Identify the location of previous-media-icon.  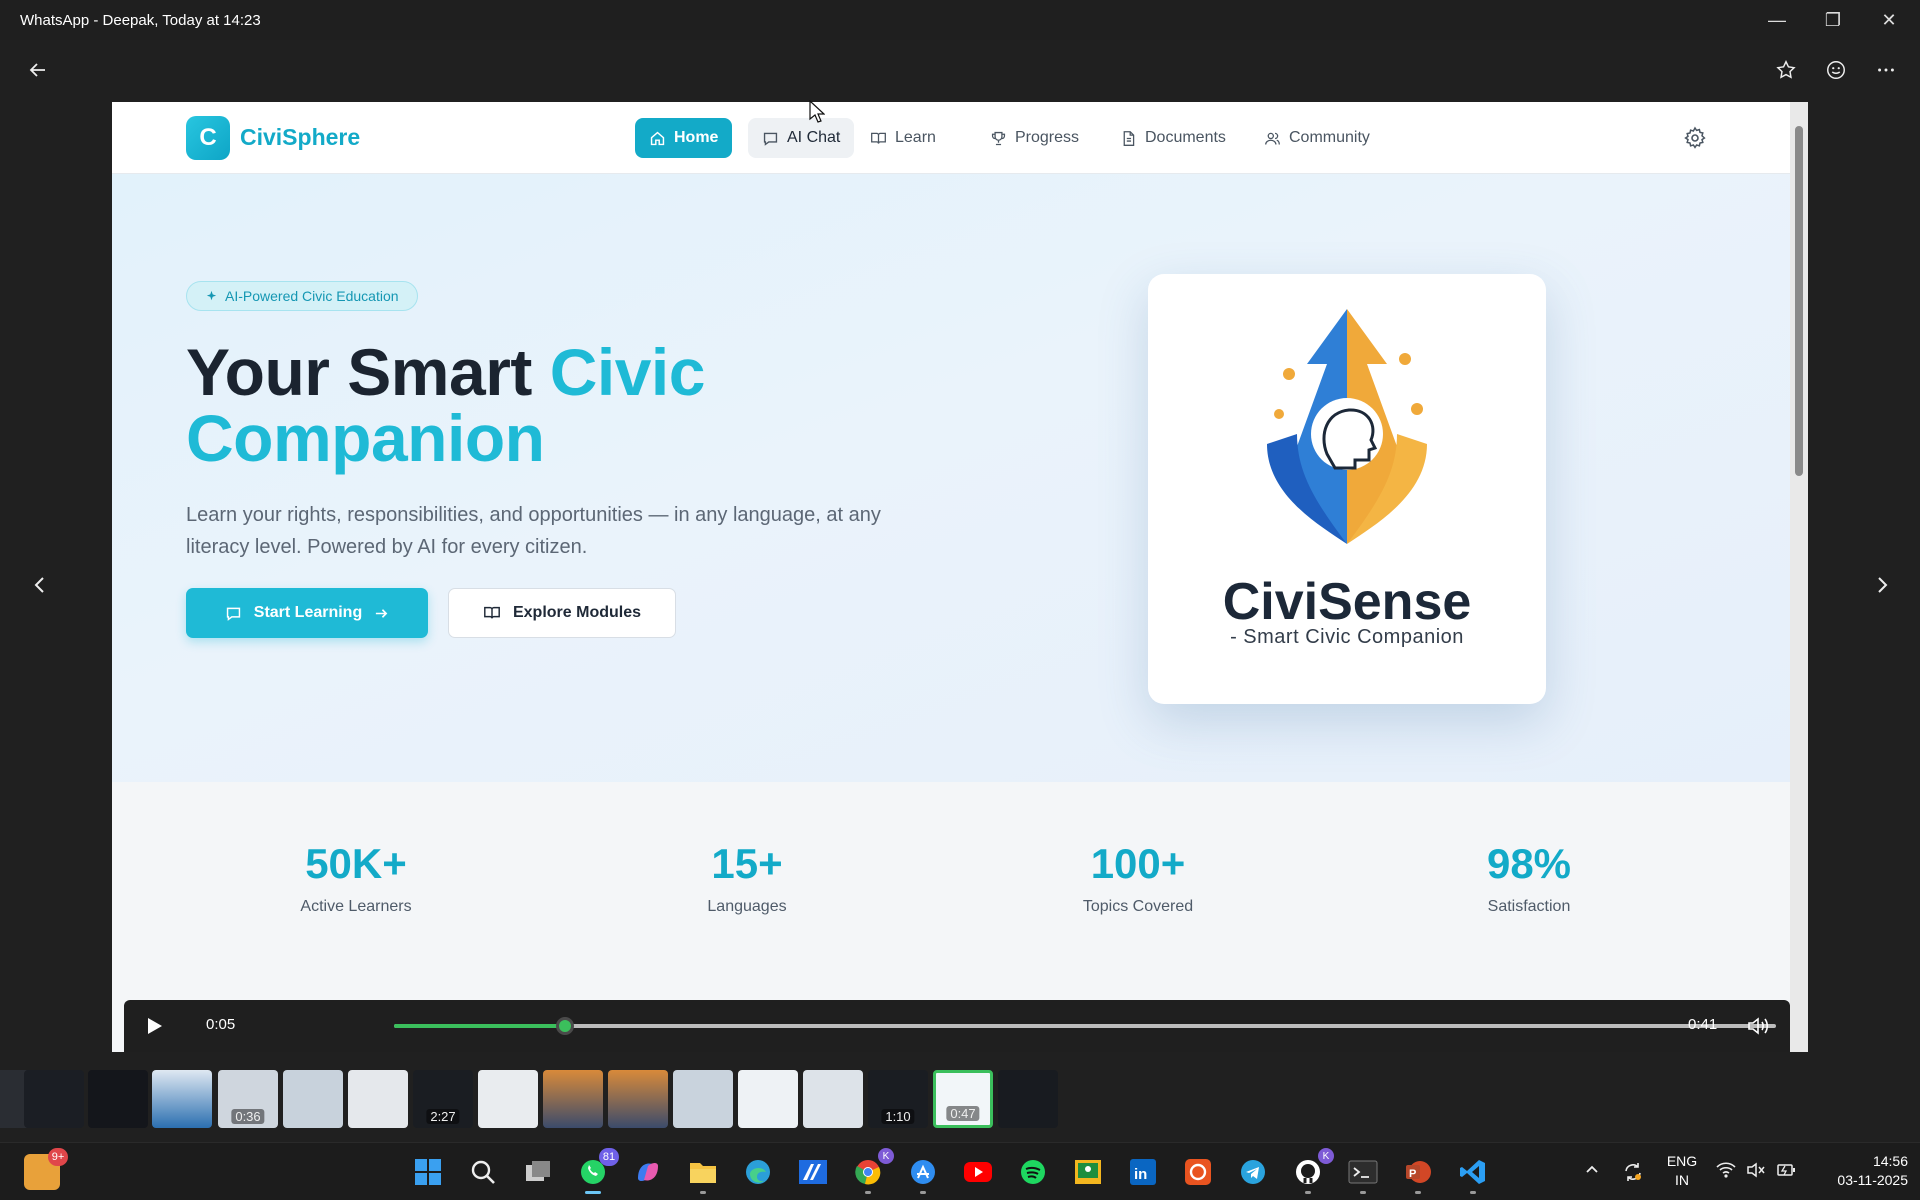
(40, 585).